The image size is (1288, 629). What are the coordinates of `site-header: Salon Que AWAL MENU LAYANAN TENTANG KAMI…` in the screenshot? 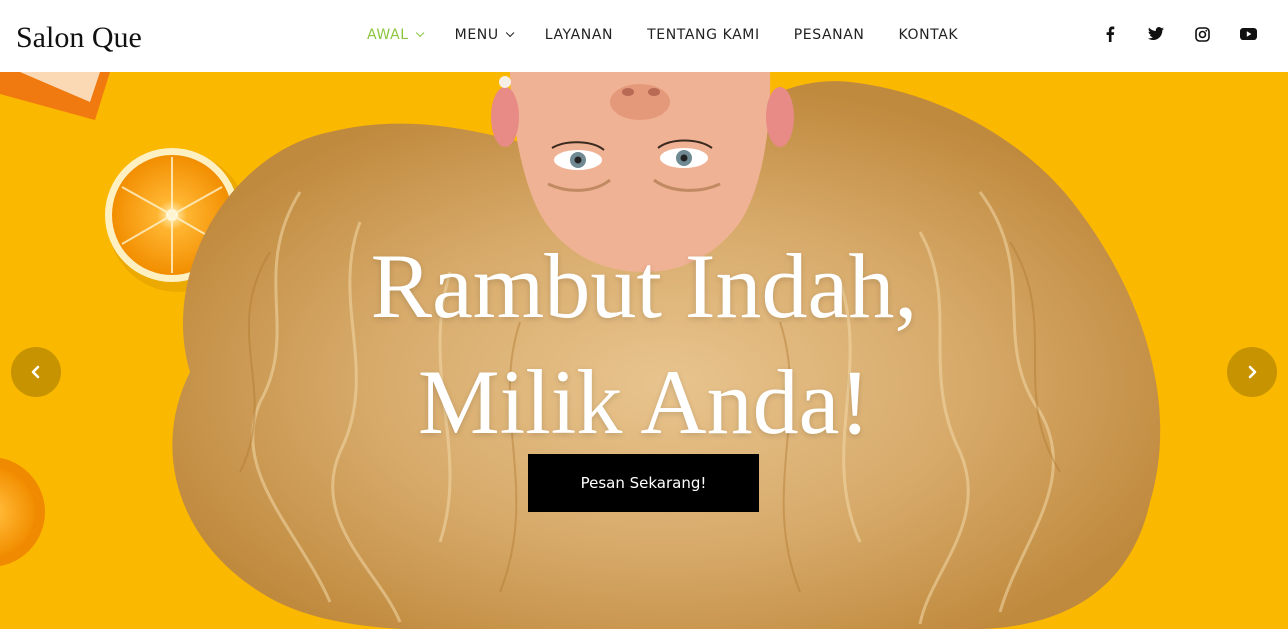 It's located at (644, 36).